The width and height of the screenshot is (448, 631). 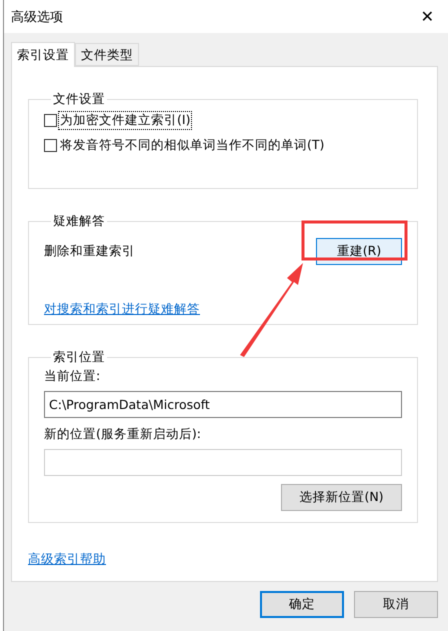 What do you see at coordinates (427, 16) in the screenshot?
I see `close-button: ✕` at bounding box center [427, 16].